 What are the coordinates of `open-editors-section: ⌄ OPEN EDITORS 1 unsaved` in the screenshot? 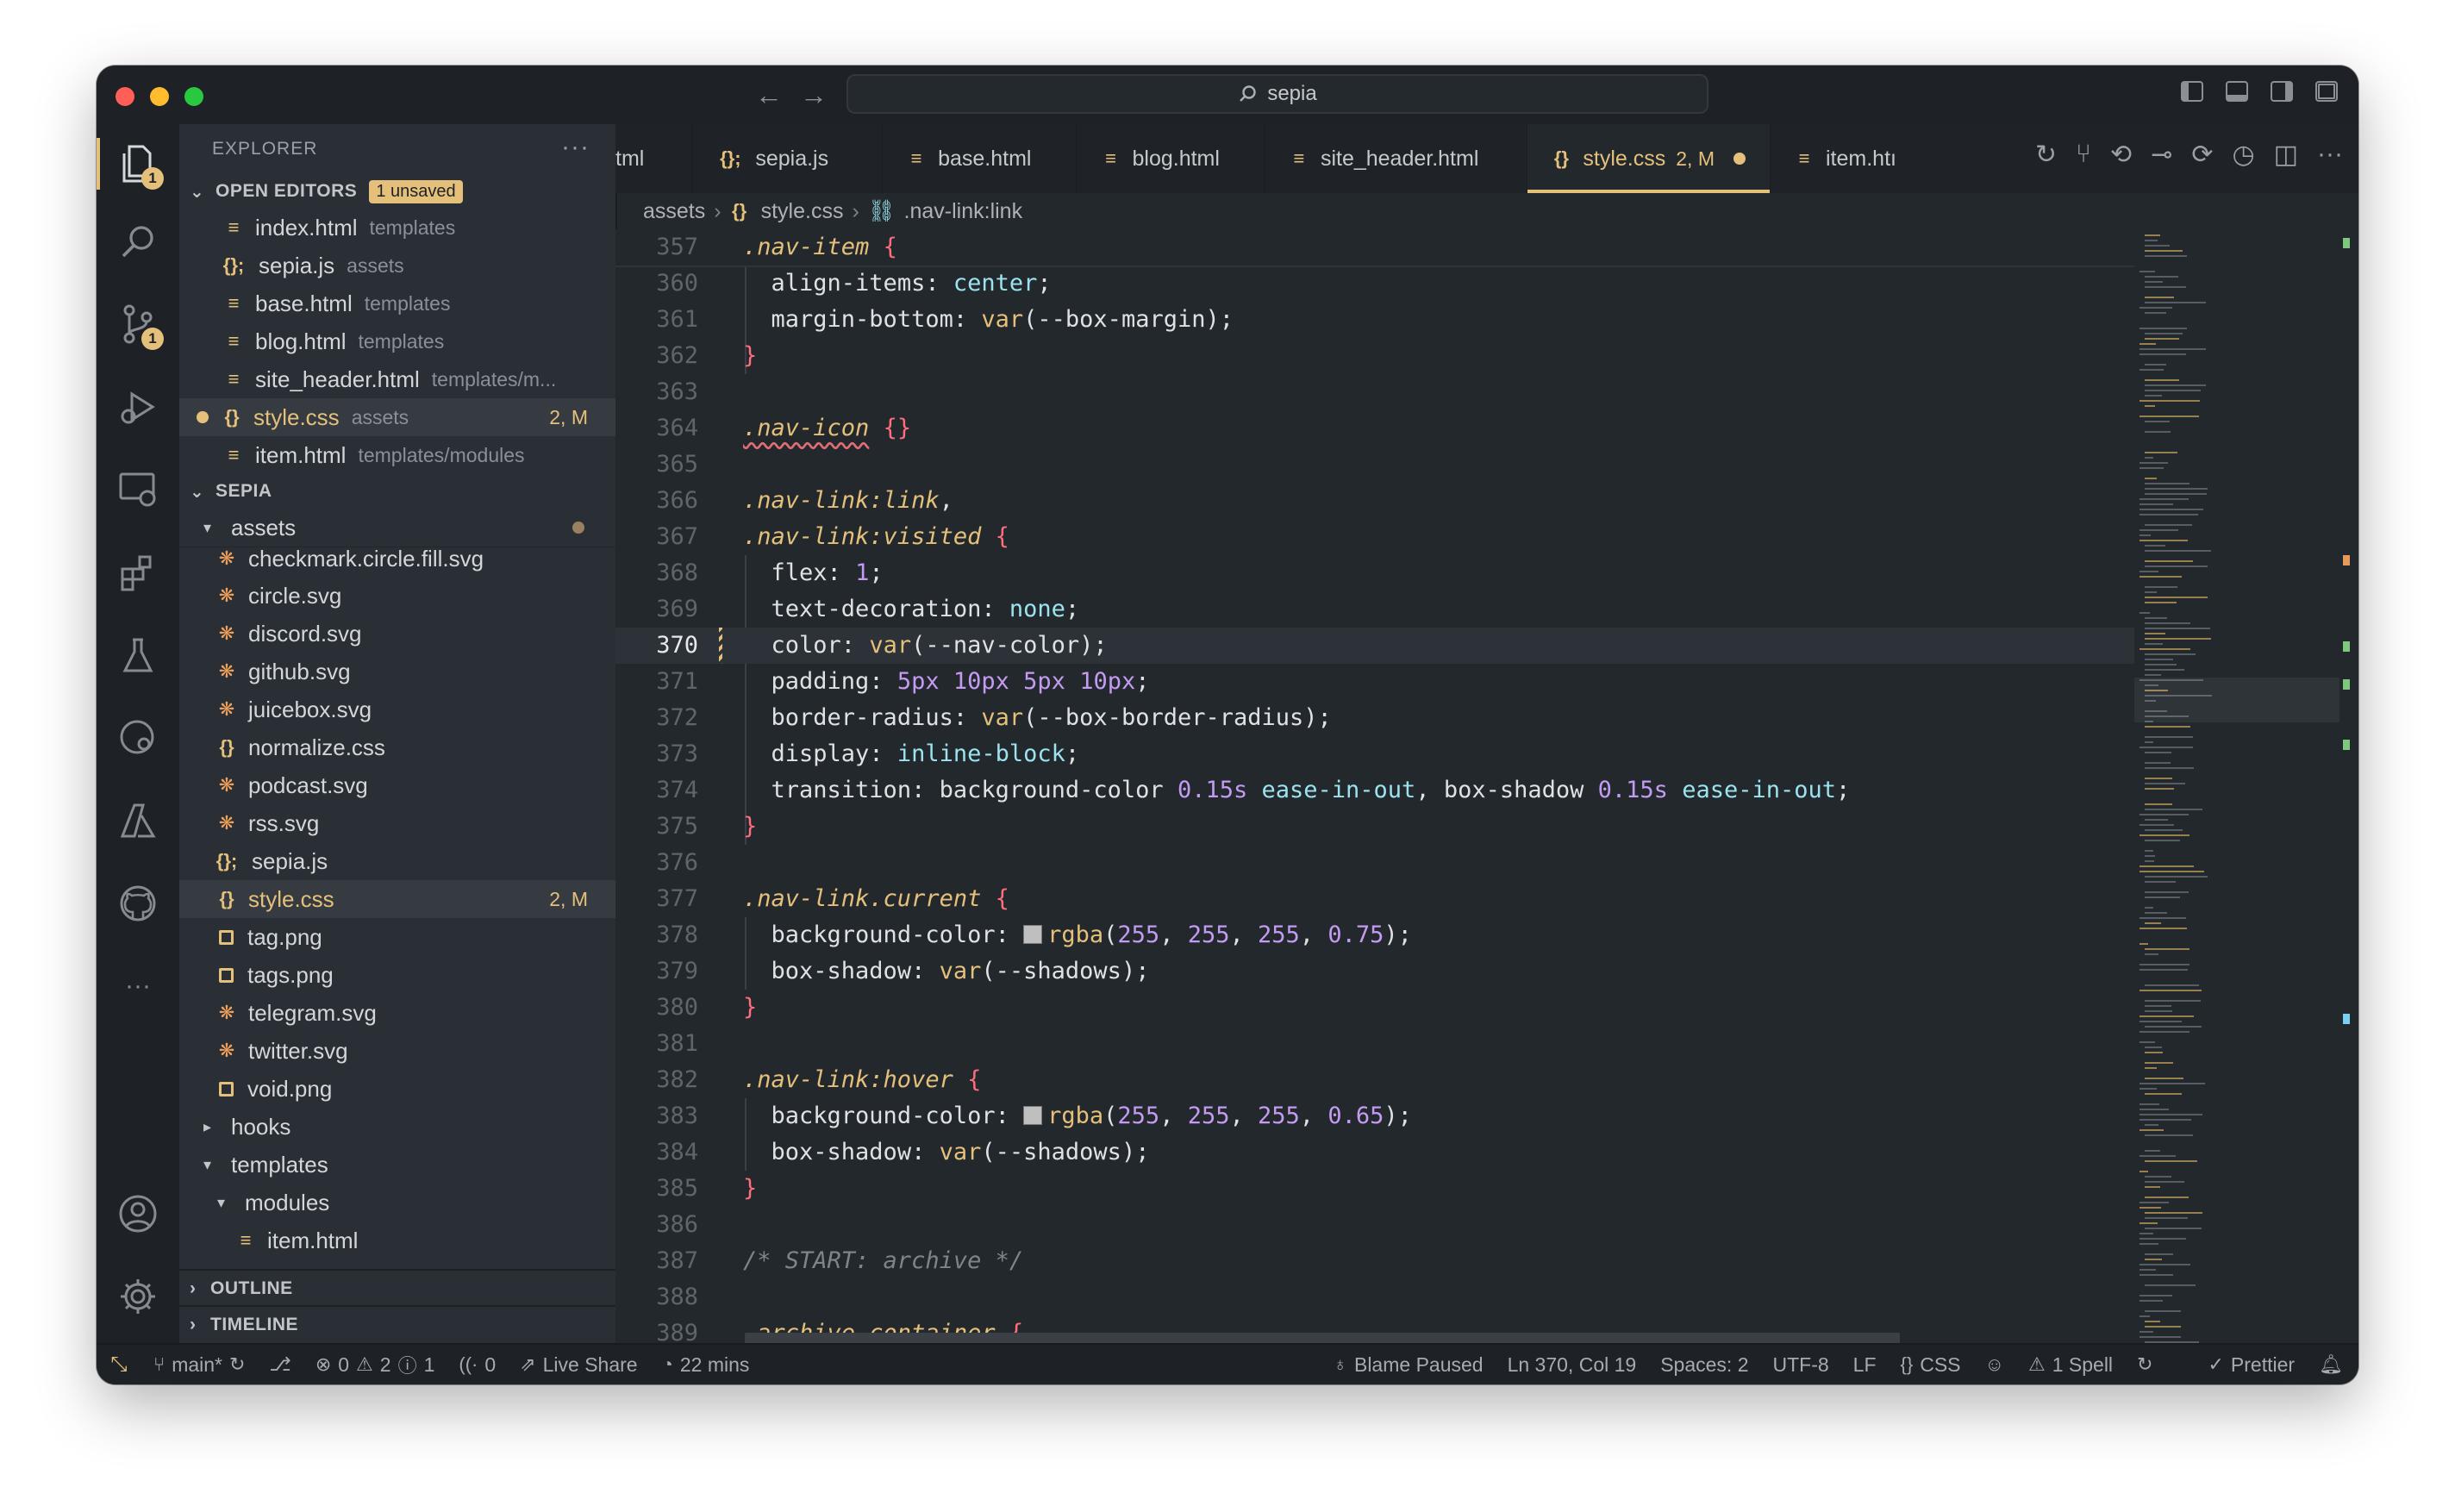 It's located at (397, 191).